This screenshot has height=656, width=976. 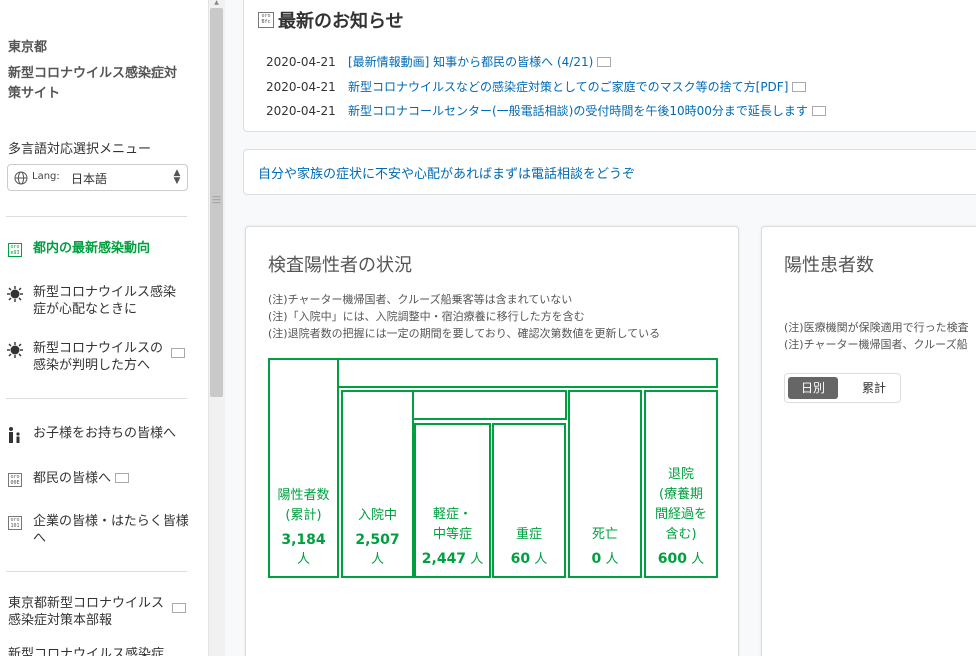 I want to click on news-title: 最新のお知らせ, so click(x=341, y=21).